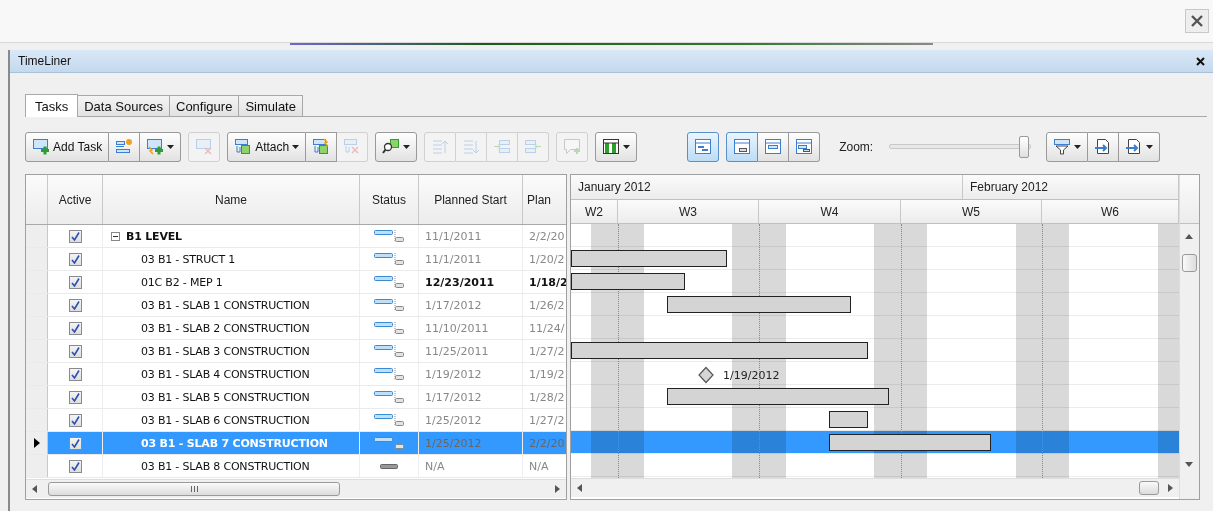 Image resolution: width=1213 pixels, height=511 pixels. What do you see at coordinates (706, 375) in the screenshot?
I see `milestone-icon` at bounding box center [706, 375].